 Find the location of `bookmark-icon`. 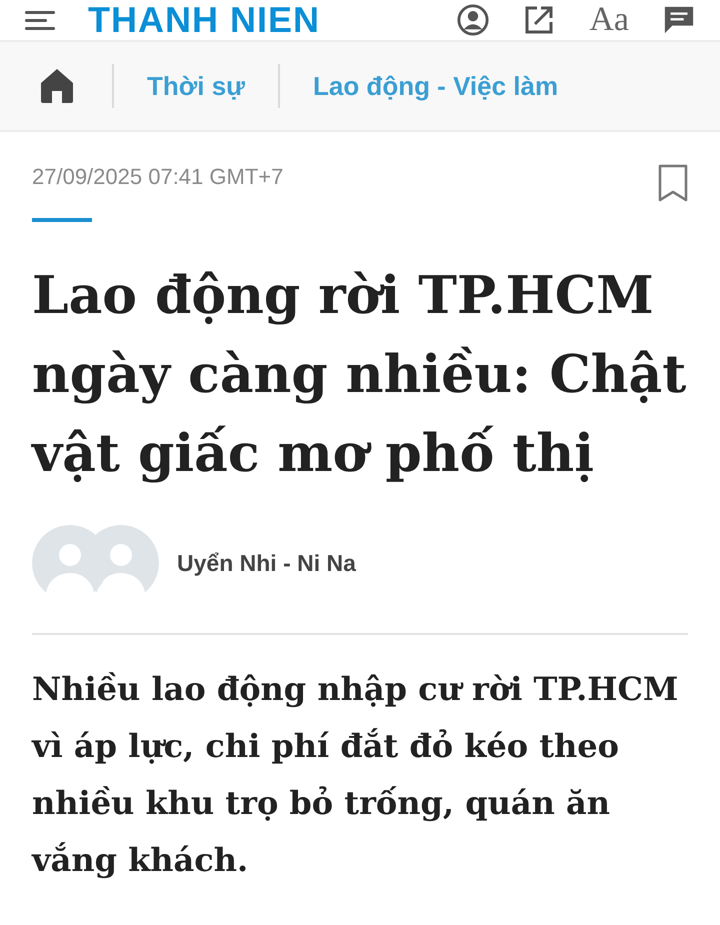

bookmark-icon is located at coordinates (673, 183).